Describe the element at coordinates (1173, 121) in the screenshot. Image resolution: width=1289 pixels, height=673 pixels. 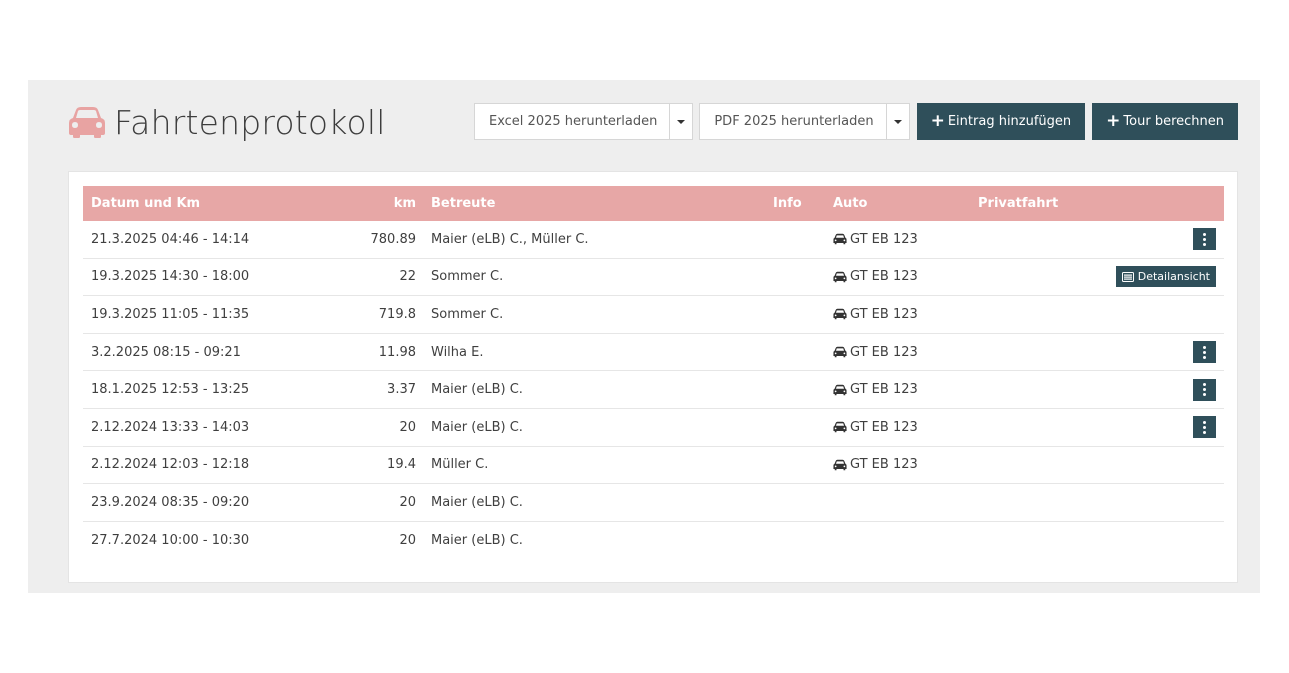
I see `calculate-tour-label: Tour berechnen` at that location.